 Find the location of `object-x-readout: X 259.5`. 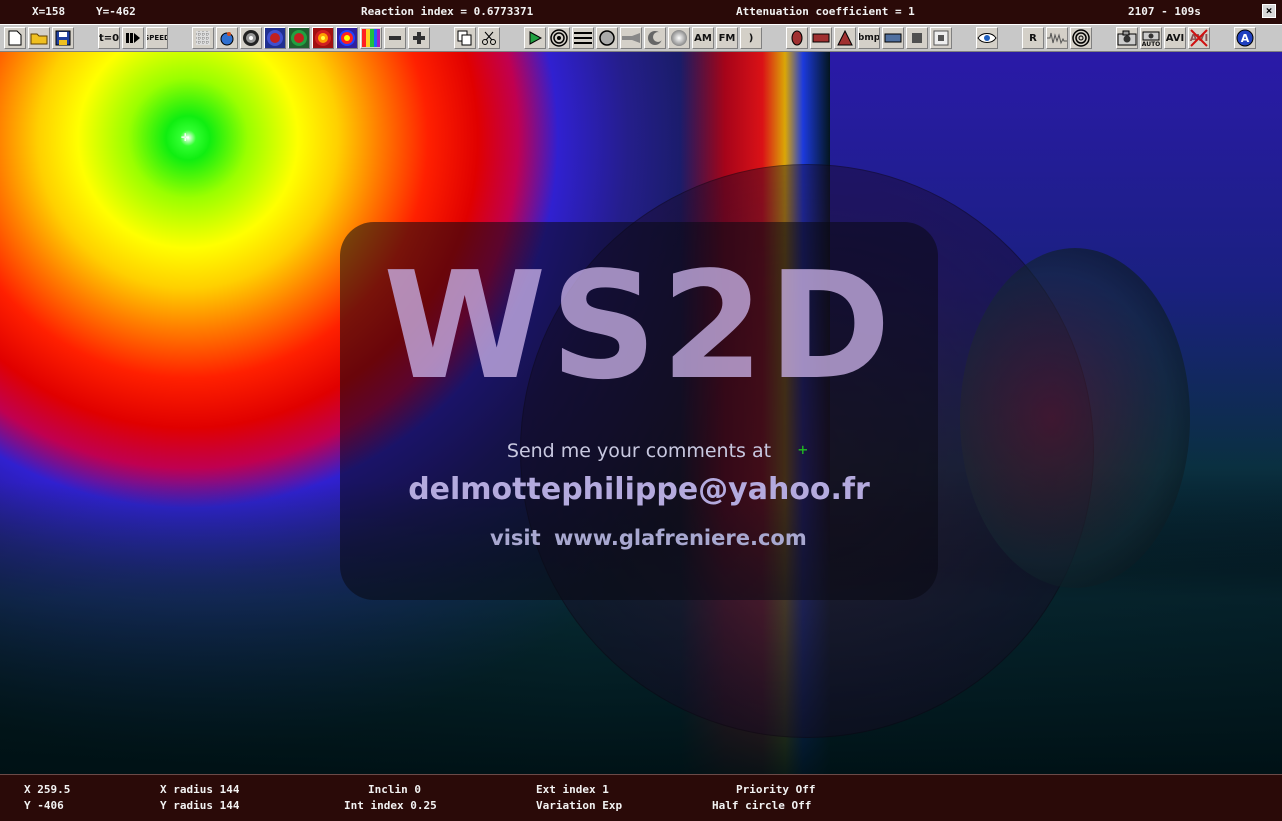

object-x-readout: X 259.5 is located at coordinates (47, 789).